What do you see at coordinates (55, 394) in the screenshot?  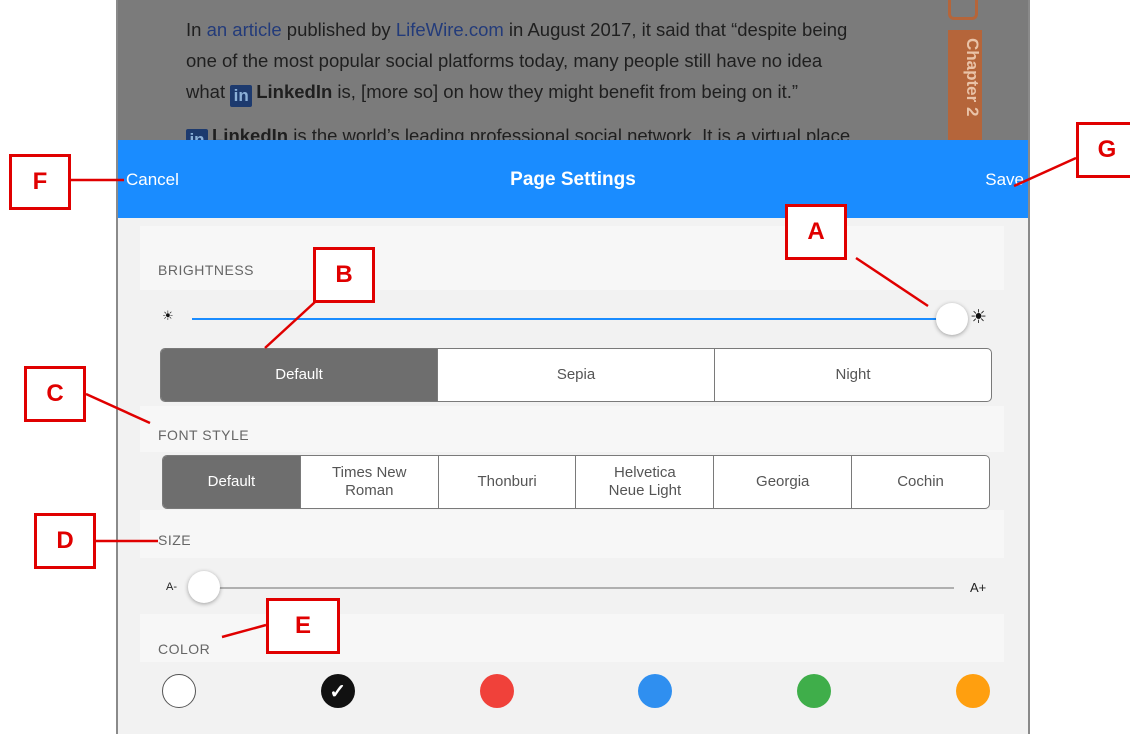 I see `callout-c: C` at bounding box center [55, 394].